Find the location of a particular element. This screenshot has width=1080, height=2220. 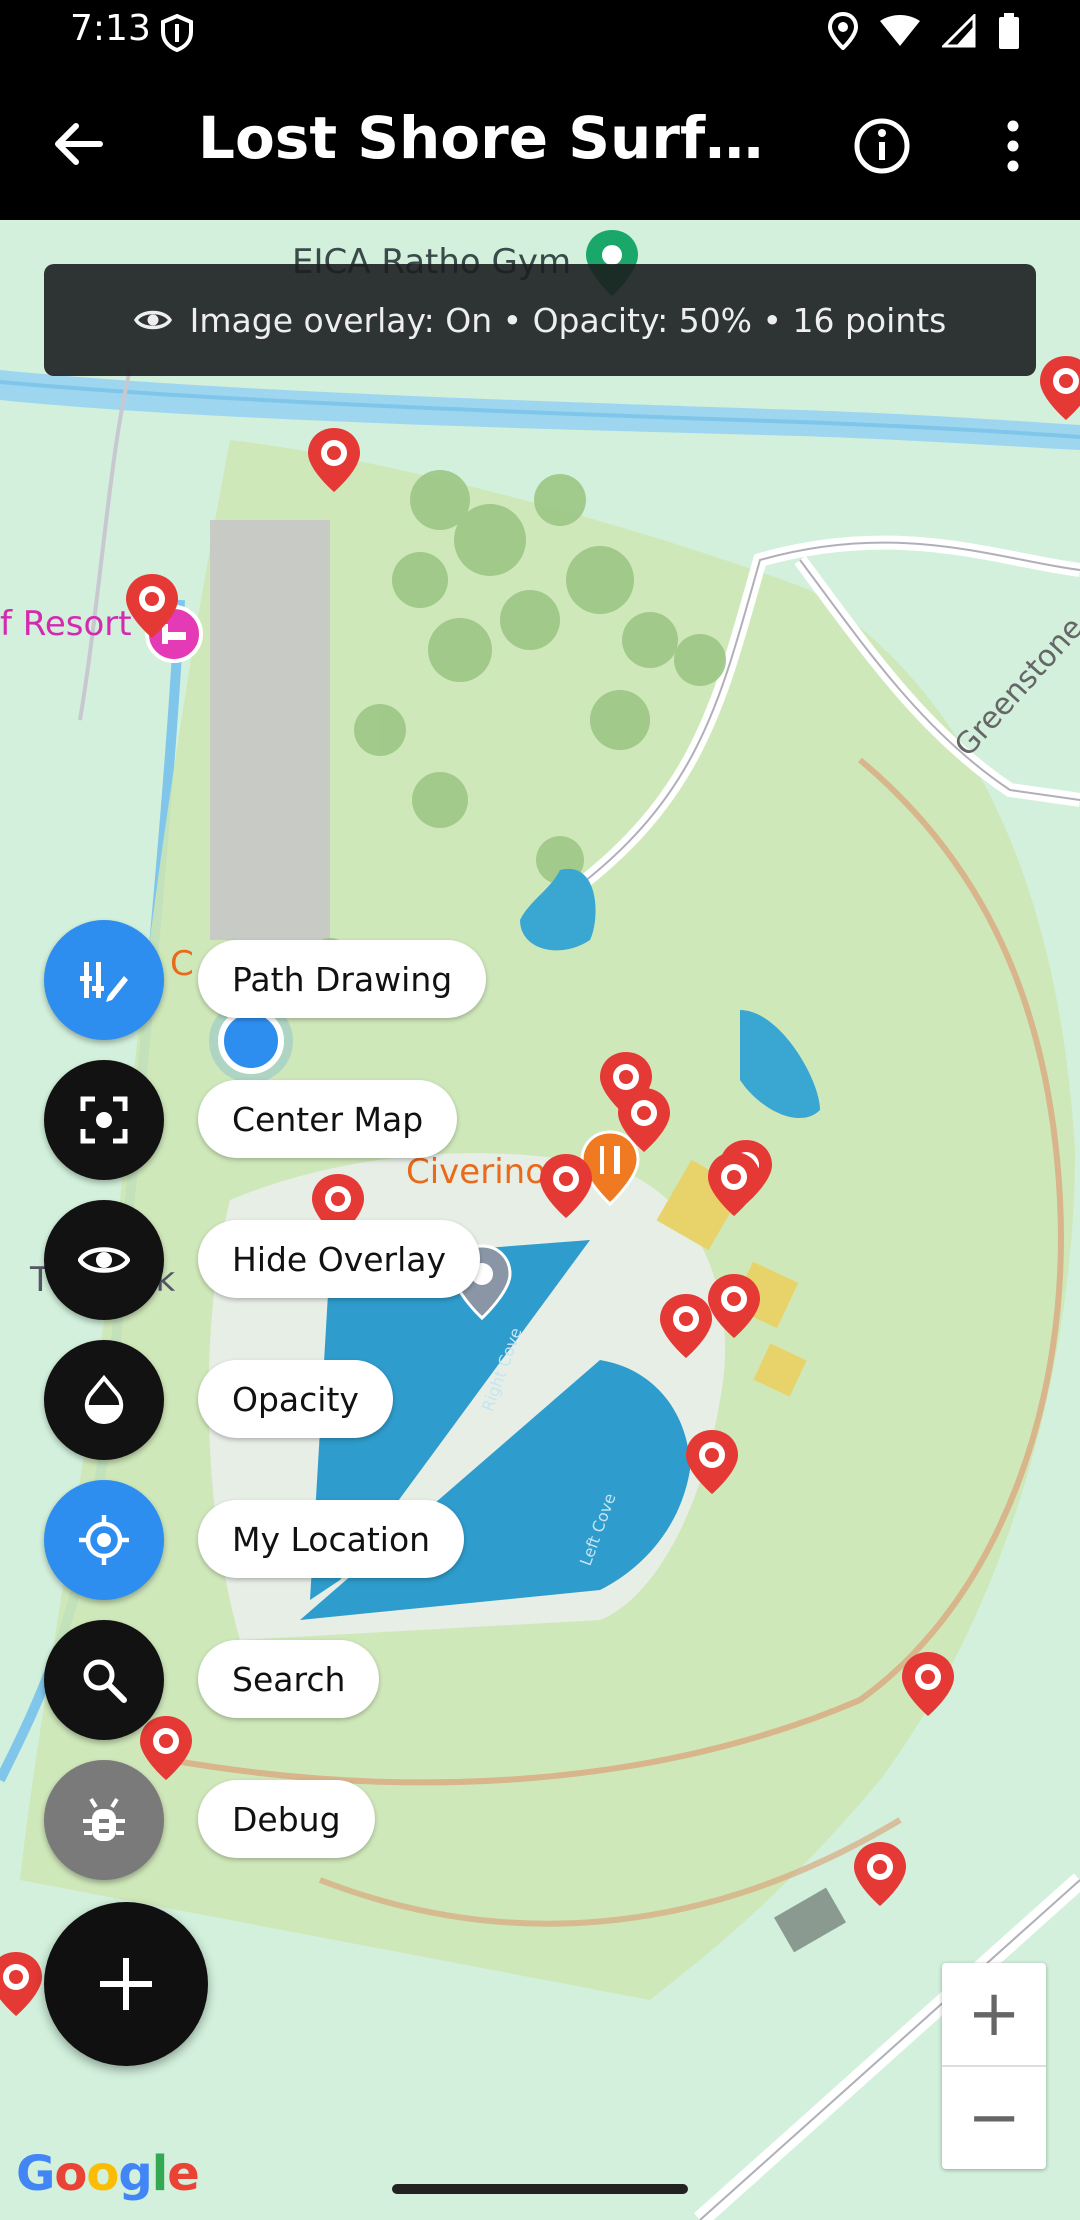

center-map-label: Center Map is located at coordinates (328, 1119).